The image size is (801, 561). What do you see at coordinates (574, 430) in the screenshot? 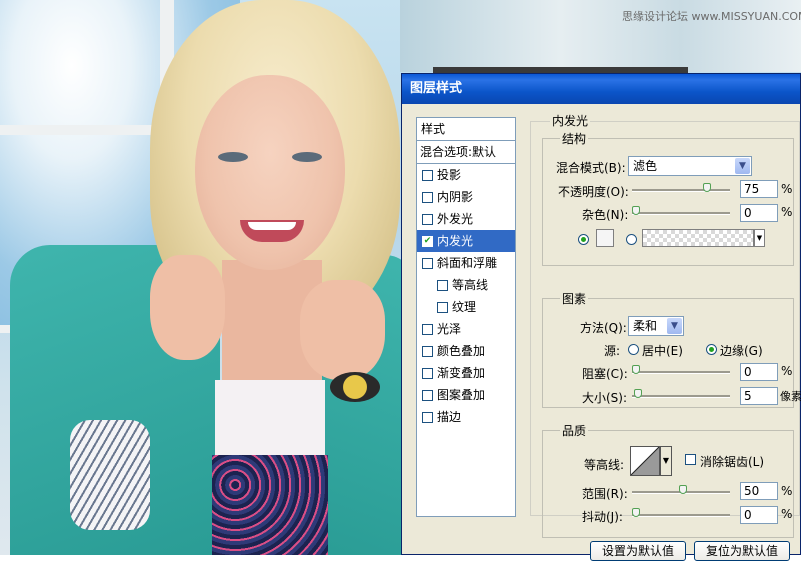
I see `quality-title: 品质` at bounding box center [574, 430].